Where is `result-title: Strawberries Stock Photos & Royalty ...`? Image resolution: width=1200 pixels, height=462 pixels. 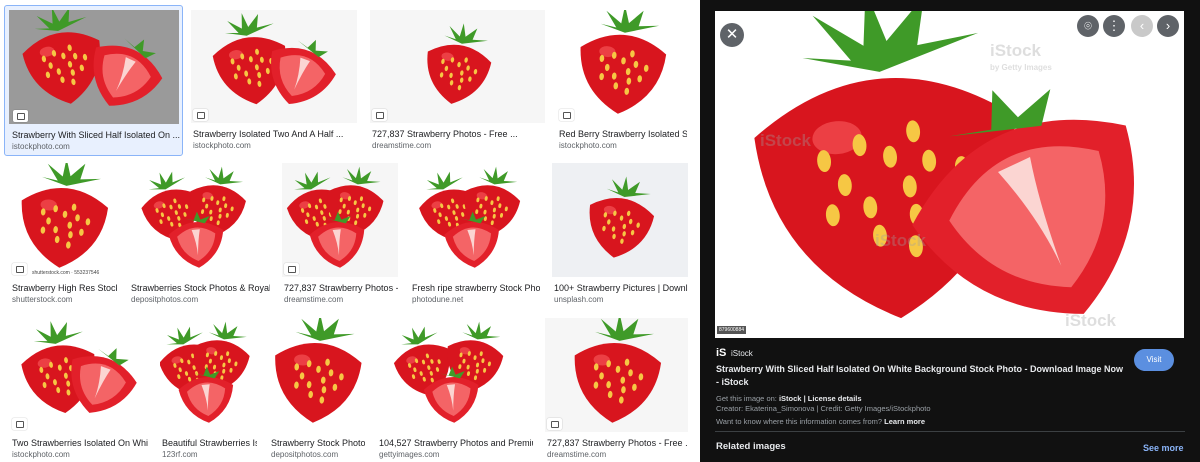
result-title: Strawberries Stock Photos & Royalty ... is located at coordinates (200, 288).